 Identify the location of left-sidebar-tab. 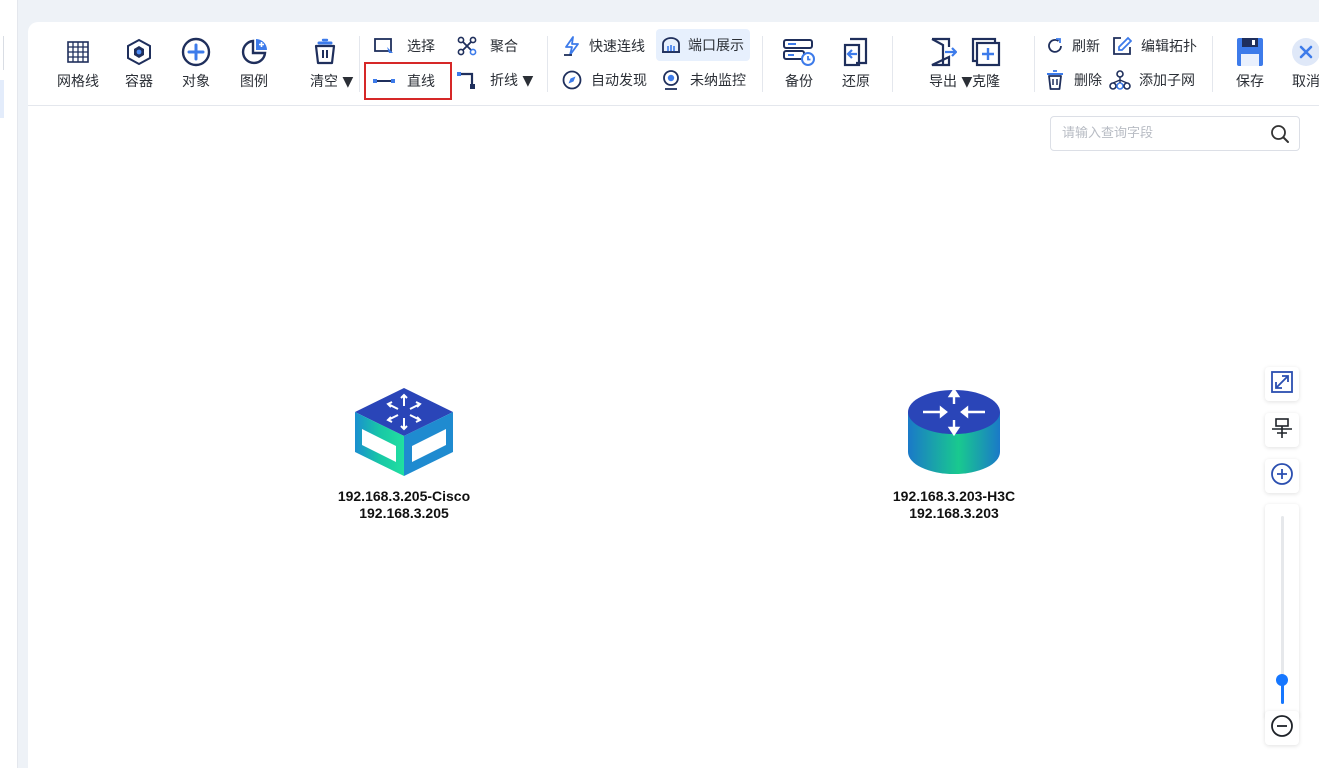
(2, 53).